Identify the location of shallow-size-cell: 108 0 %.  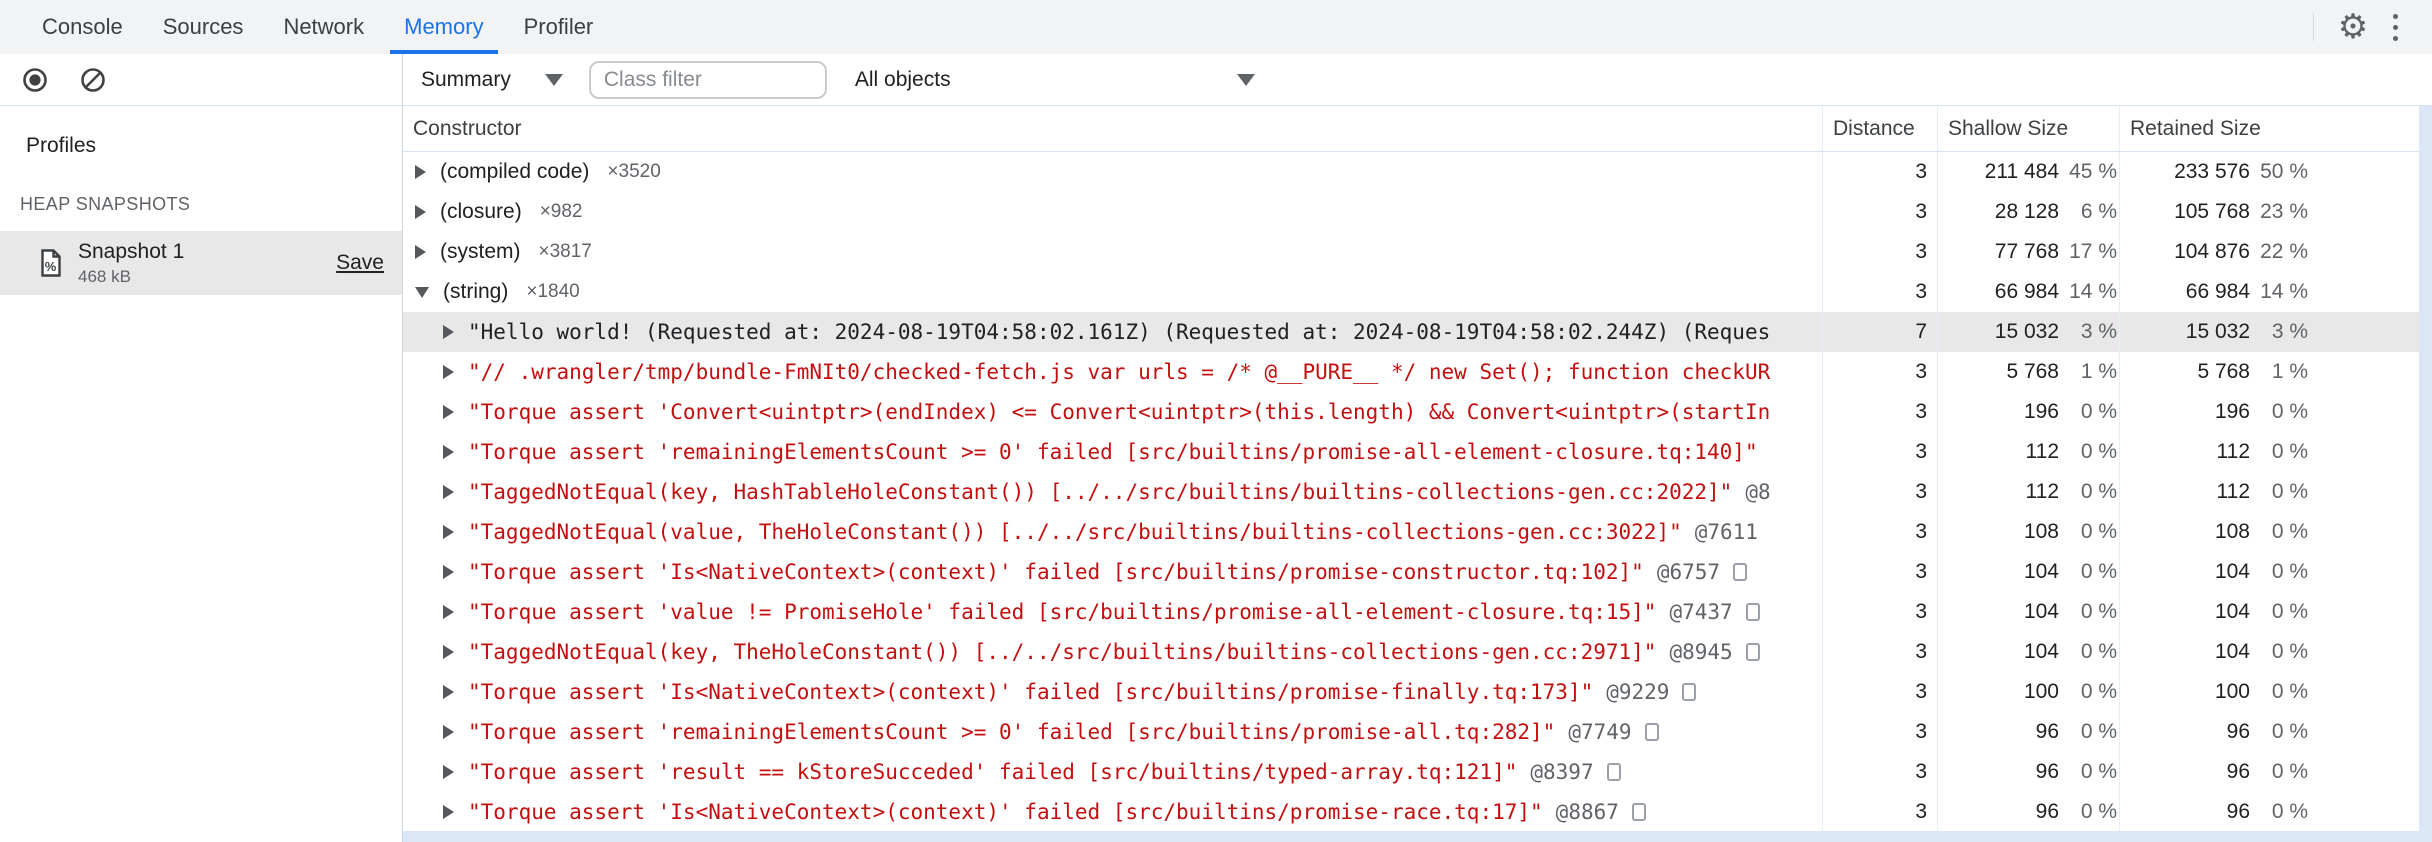
(2029, 532).